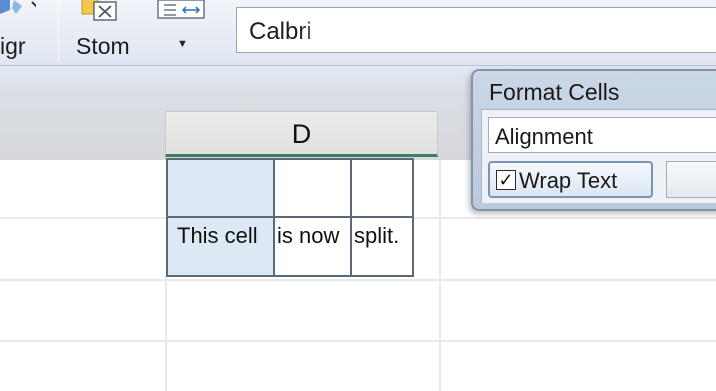  What do you see at coordinates (182, 44) in the screenshot?
I see `dropdown-arrow-icon: ▼` at bounding box center [182, 44].